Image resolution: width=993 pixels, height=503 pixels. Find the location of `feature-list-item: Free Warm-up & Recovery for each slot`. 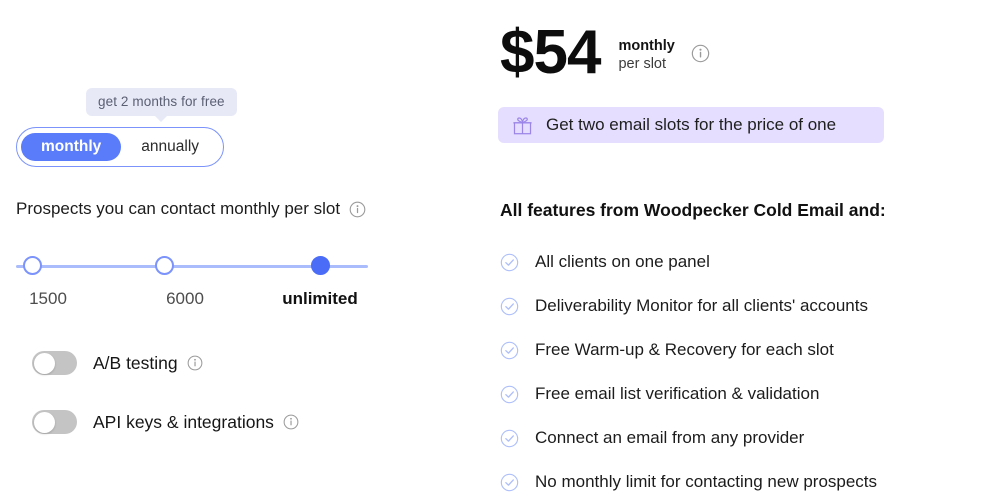

feature-list-item: Free Warm-up & Recovery for each slot is located at coordinates (667, 350).